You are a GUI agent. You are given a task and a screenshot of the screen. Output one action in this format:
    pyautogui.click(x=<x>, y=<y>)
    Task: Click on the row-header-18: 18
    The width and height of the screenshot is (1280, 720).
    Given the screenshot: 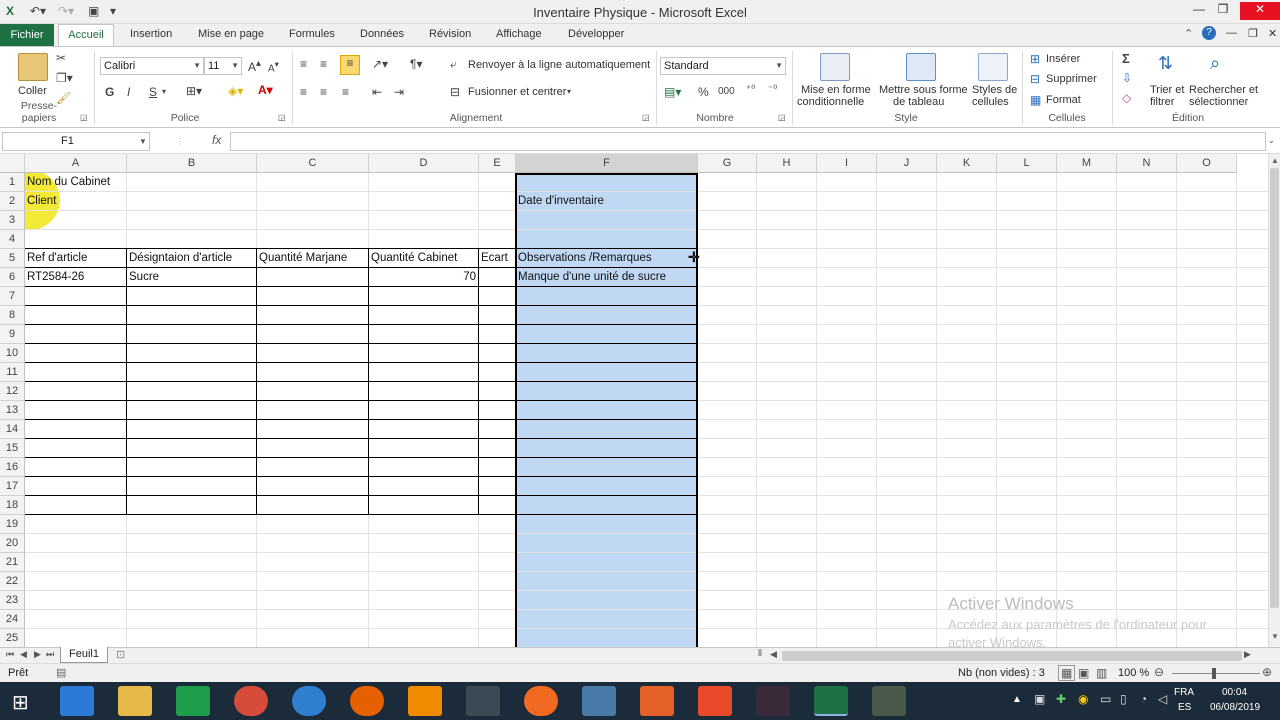 What is the action you would take?
    pyautogui.click(x=12, y=505)
    